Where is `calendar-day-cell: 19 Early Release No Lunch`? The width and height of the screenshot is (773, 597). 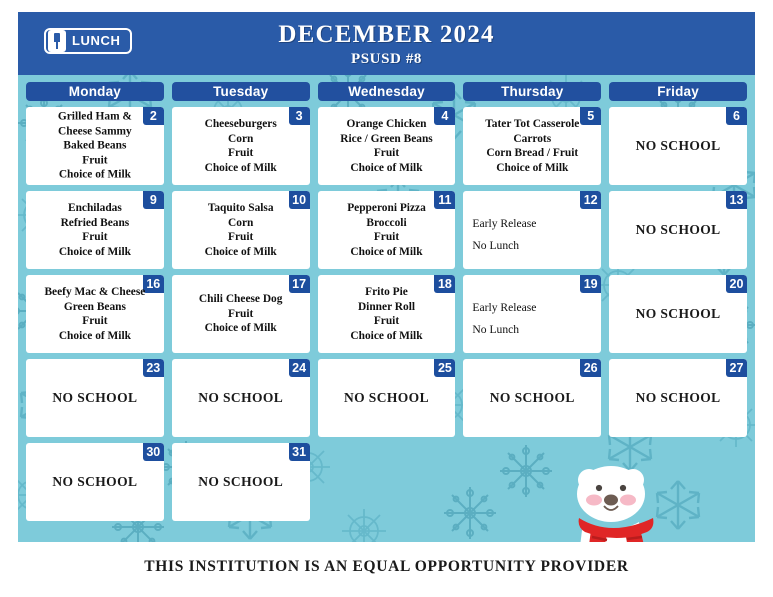 calendar-day-cell: 19 Early Release No Lunch is located at coordinates (532, 314).